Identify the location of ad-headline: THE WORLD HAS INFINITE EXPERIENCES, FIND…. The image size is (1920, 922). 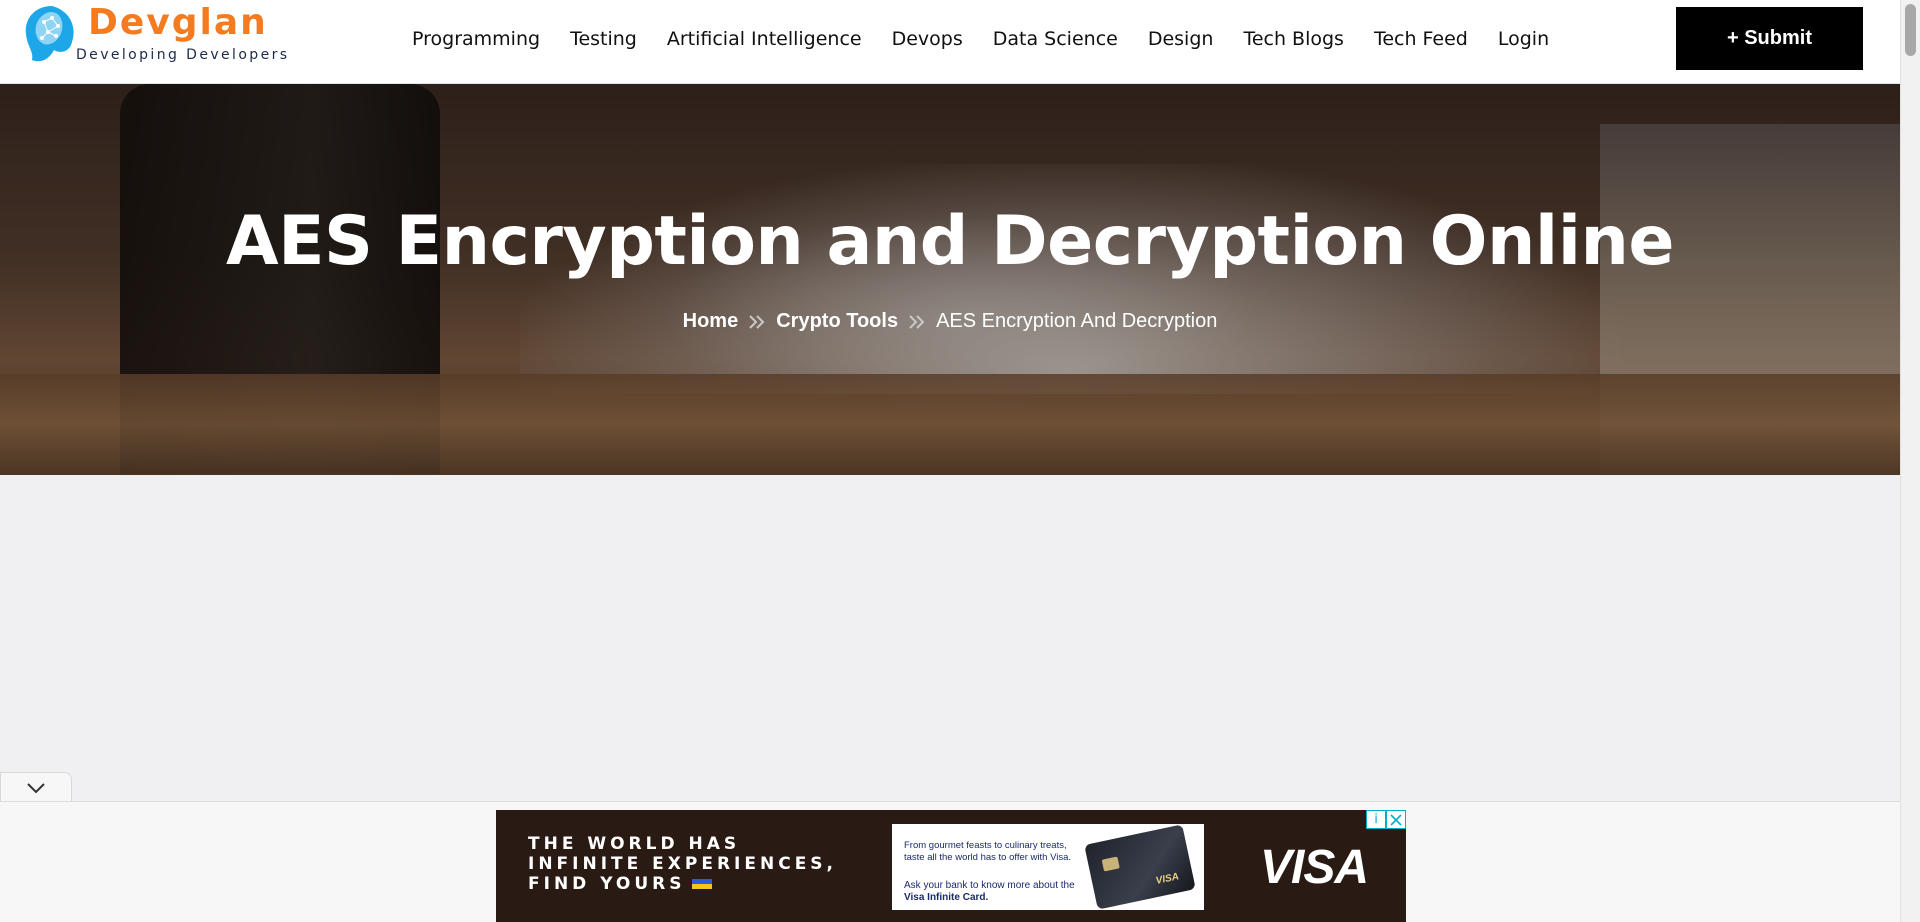
(682, 864).